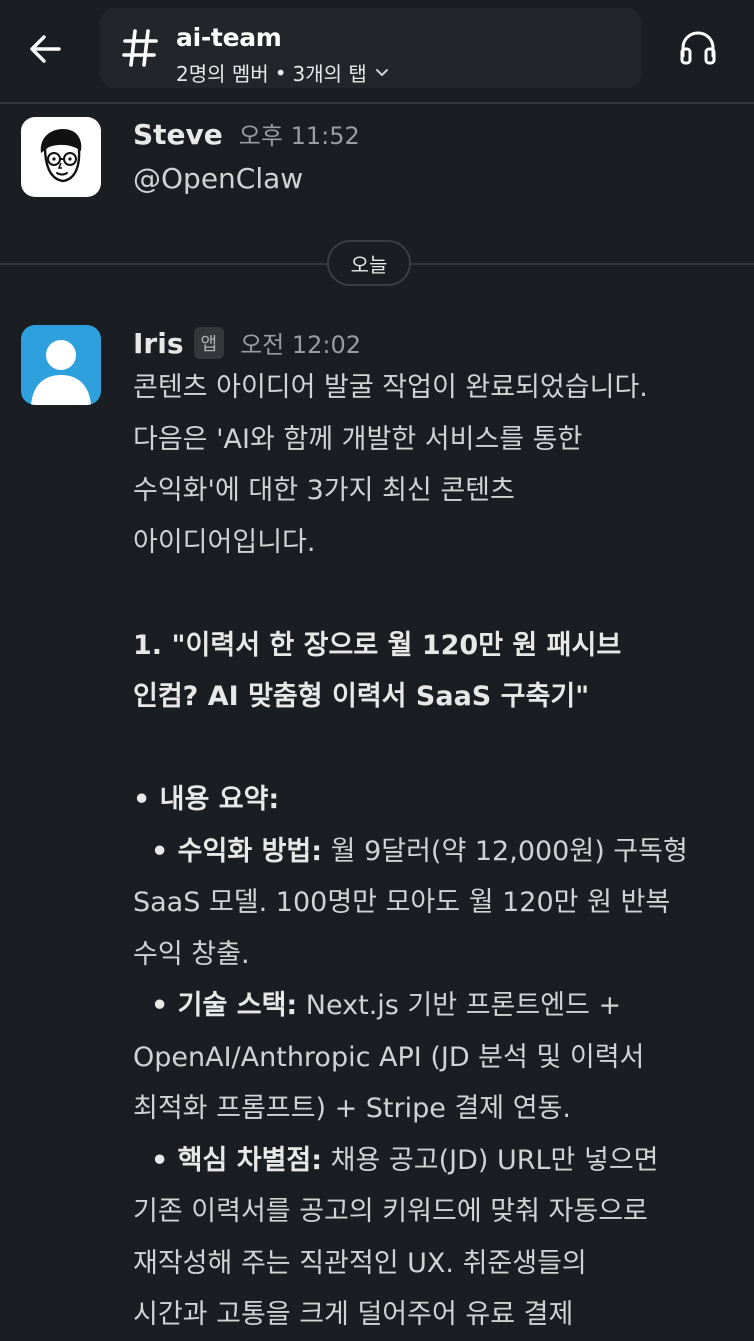 This screenshot has height=1341, width=754. Describe the element at coordinates (206, 799) in the screenshot. I see `section-heading: • 내용 요약:` at that location.